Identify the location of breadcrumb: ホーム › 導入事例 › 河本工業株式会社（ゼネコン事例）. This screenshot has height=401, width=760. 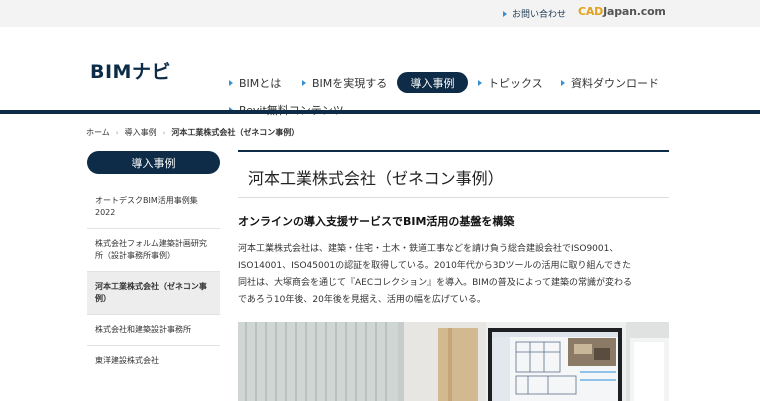
(192, 132).